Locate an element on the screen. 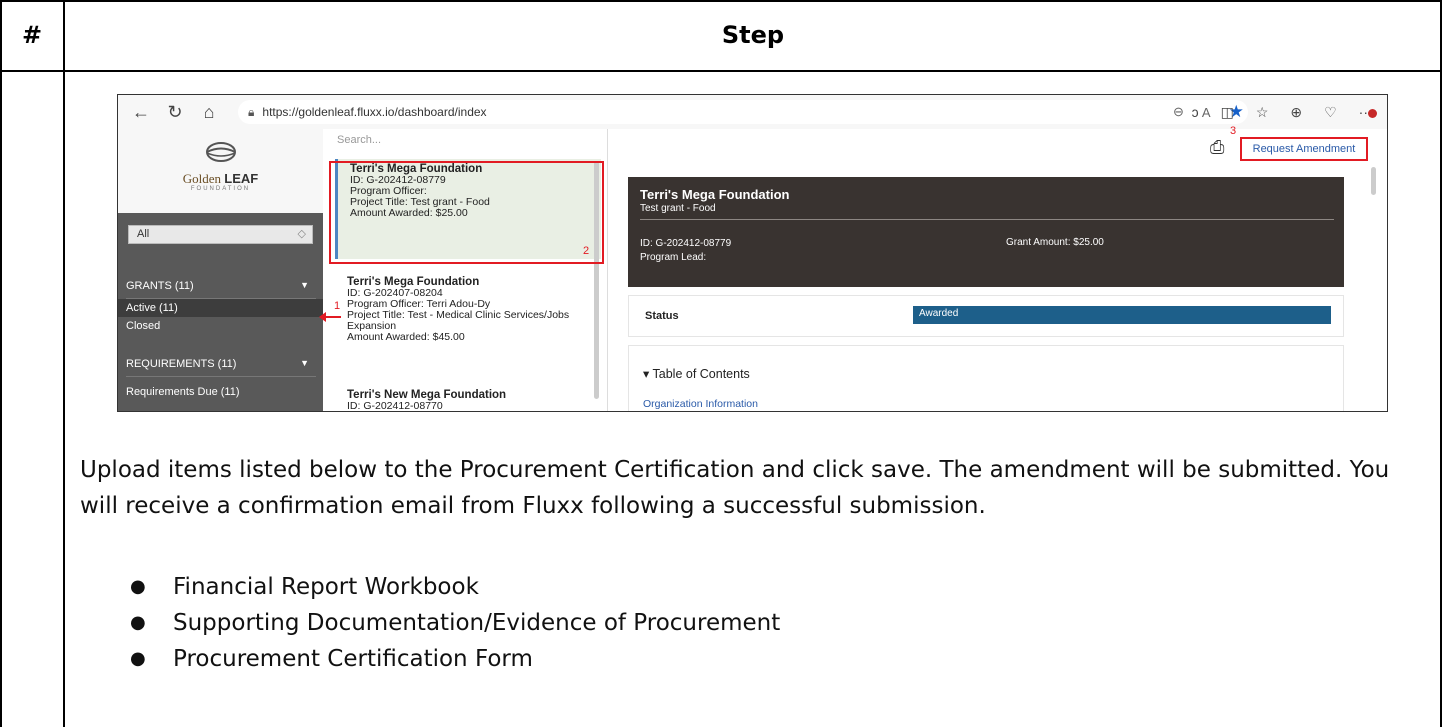 The image size is (1442, 727). sidebar-item-active: Active (11) is located at coordinates (220, 308).